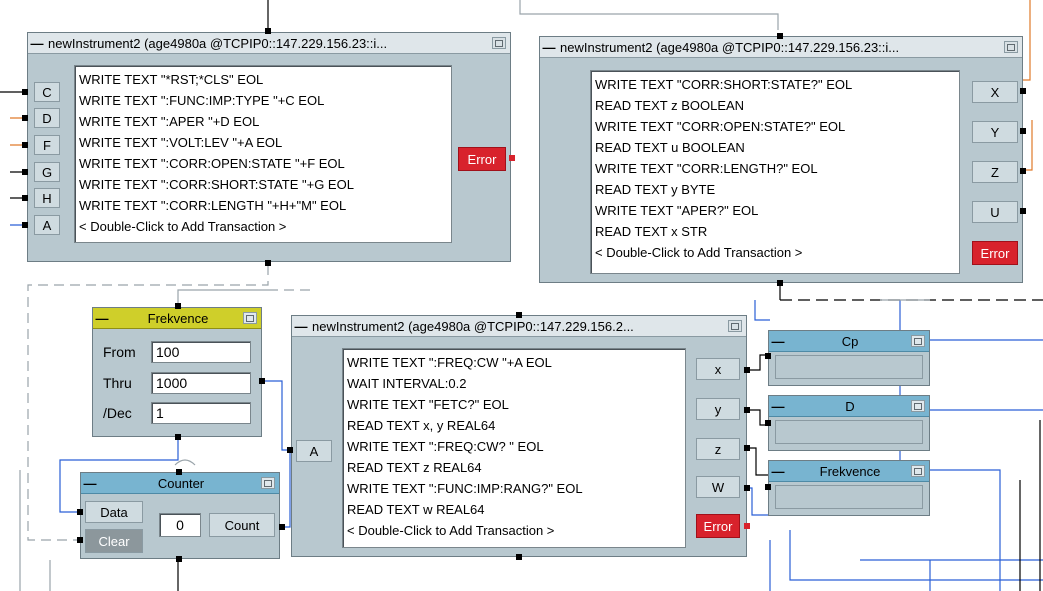 The width and height of the screenshot is (1043, 591). Describe the element at coordinates (995, 212) in the screenshot. I see `output-pin-u: U` at that location.